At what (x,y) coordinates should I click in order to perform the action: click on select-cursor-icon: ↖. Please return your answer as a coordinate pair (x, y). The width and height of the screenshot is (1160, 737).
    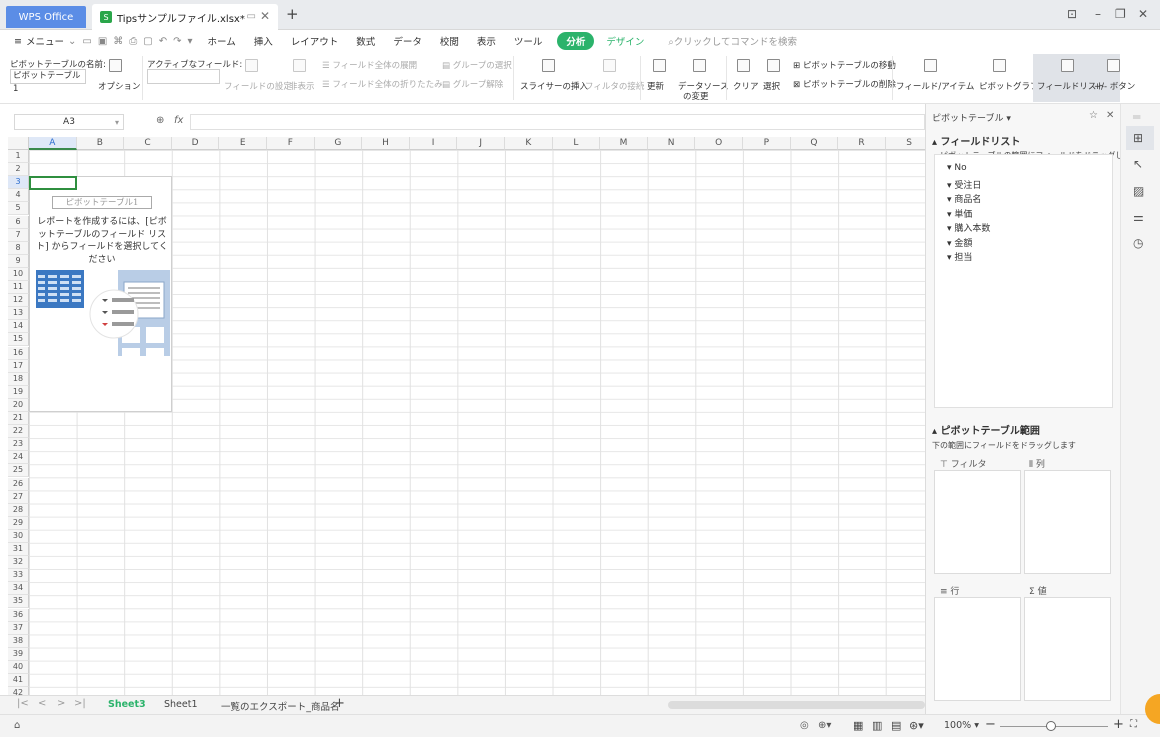
    Looking at the image, I should click on (1138, 164).